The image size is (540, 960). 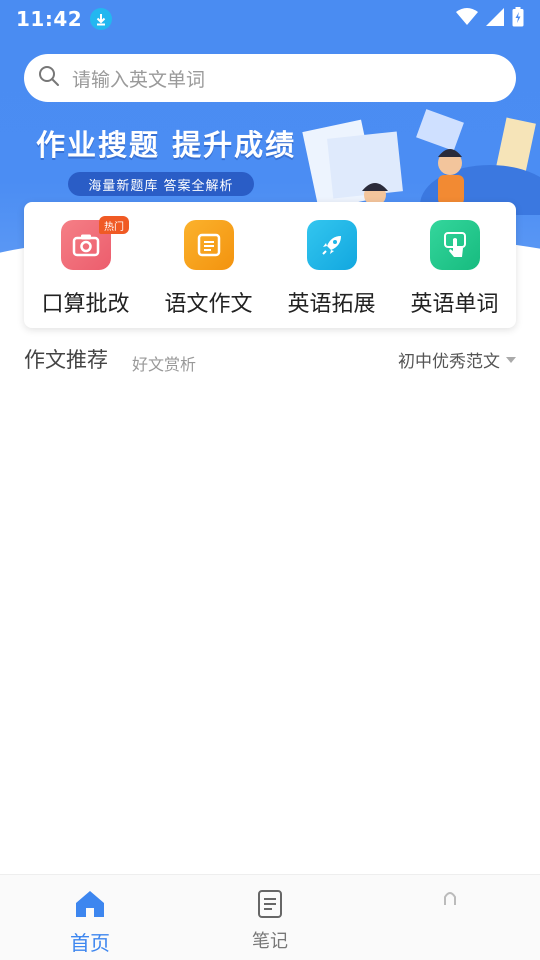 I want to click on section-title: 作文推荐, so click(x=66, y=360).